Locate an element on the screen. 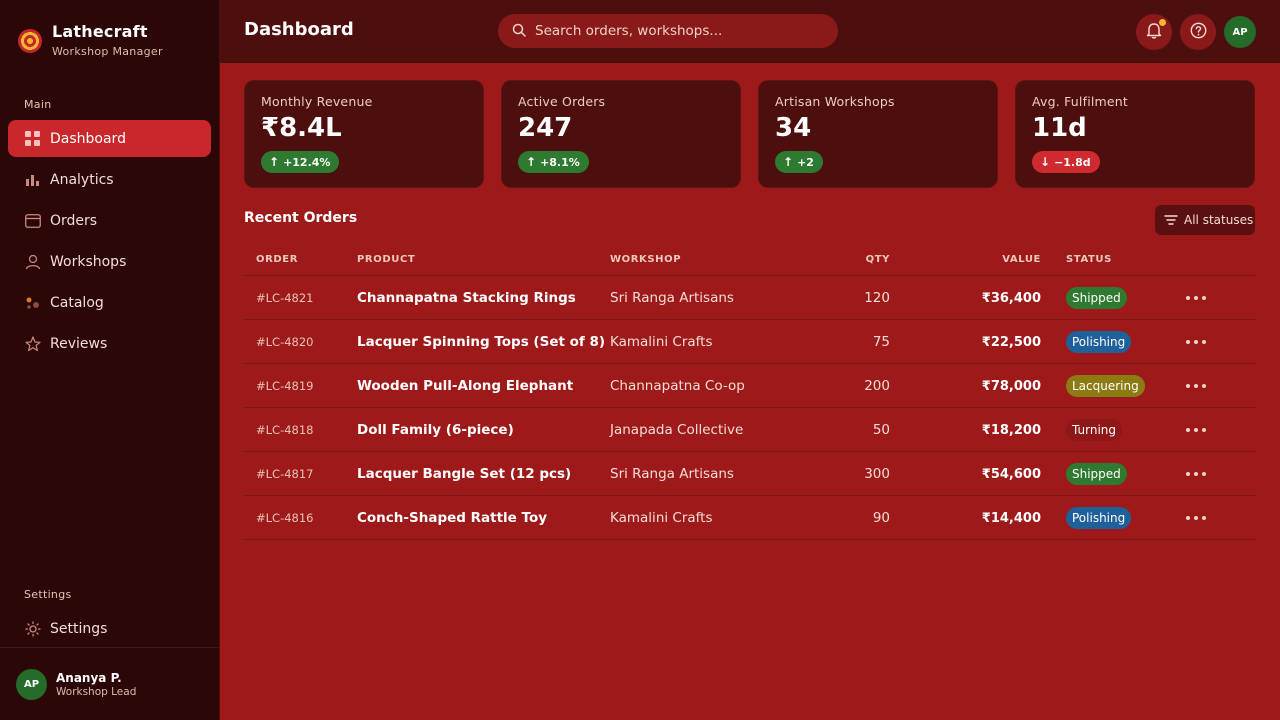 The width and height of the screenshot is (1280, 720). brand: Lathecraft Workshop Manager is located at coordinates (90, 40).